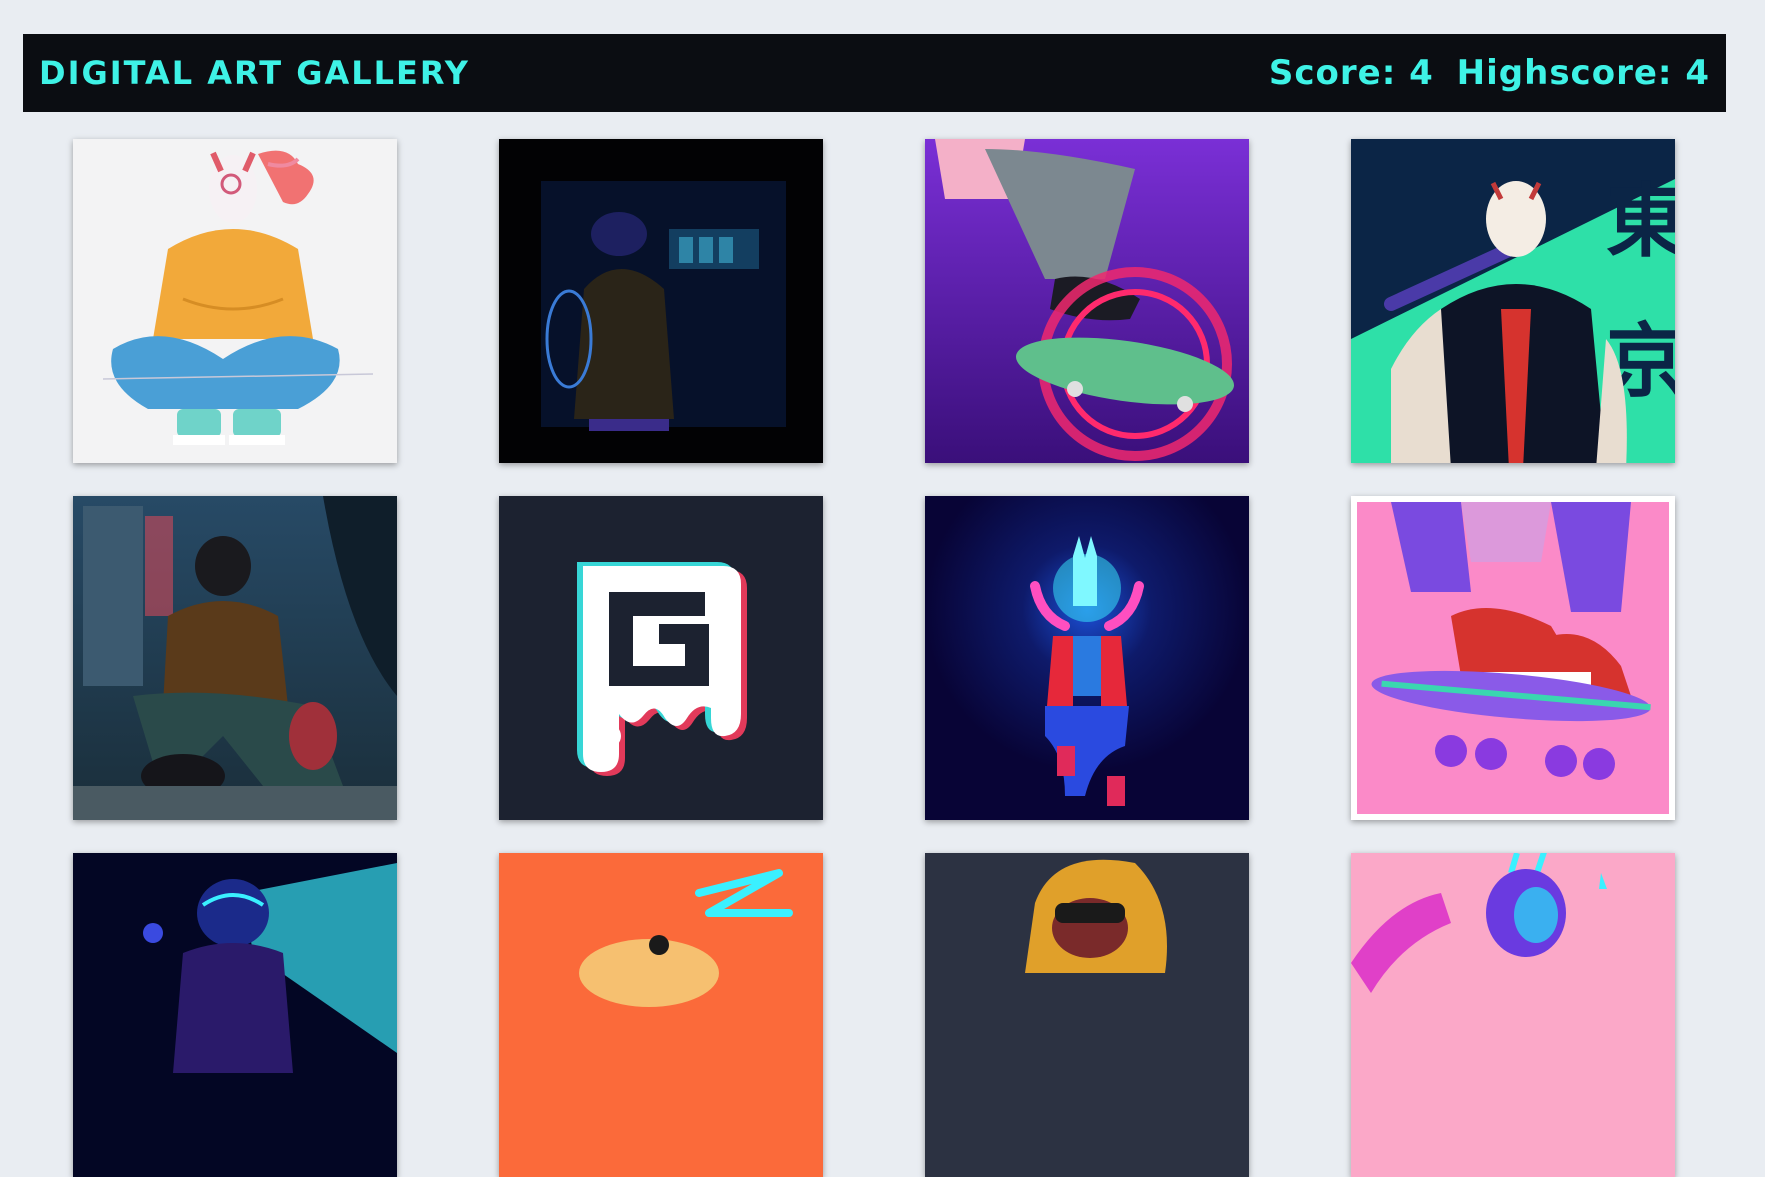  I want to click on art-card-hooded-figure-dark-street, so click(661, 301).